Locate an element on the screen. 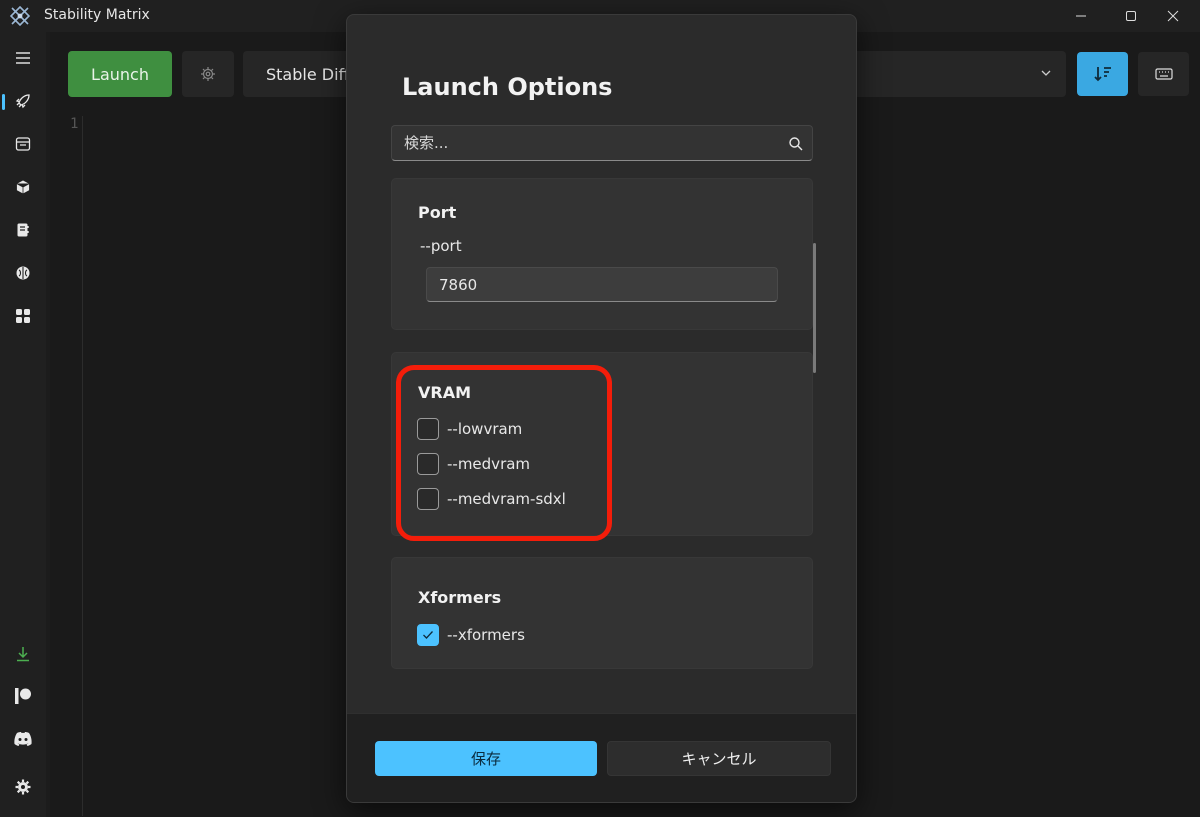  checkbox-checked is located at coordinates (428, 635).